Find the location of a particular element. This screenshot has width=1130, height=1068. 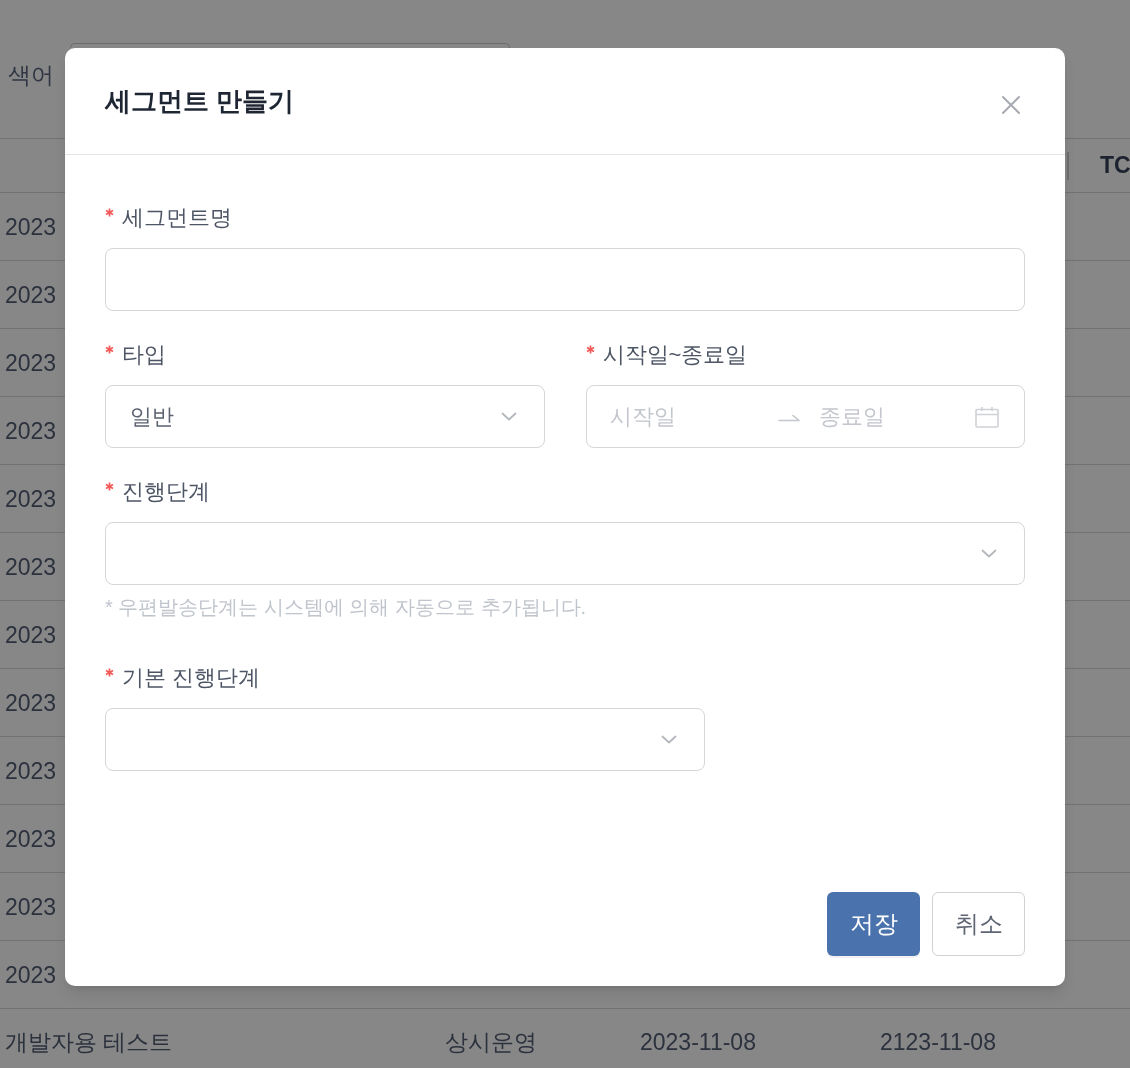

text-input is located at coordinates (565, 279).